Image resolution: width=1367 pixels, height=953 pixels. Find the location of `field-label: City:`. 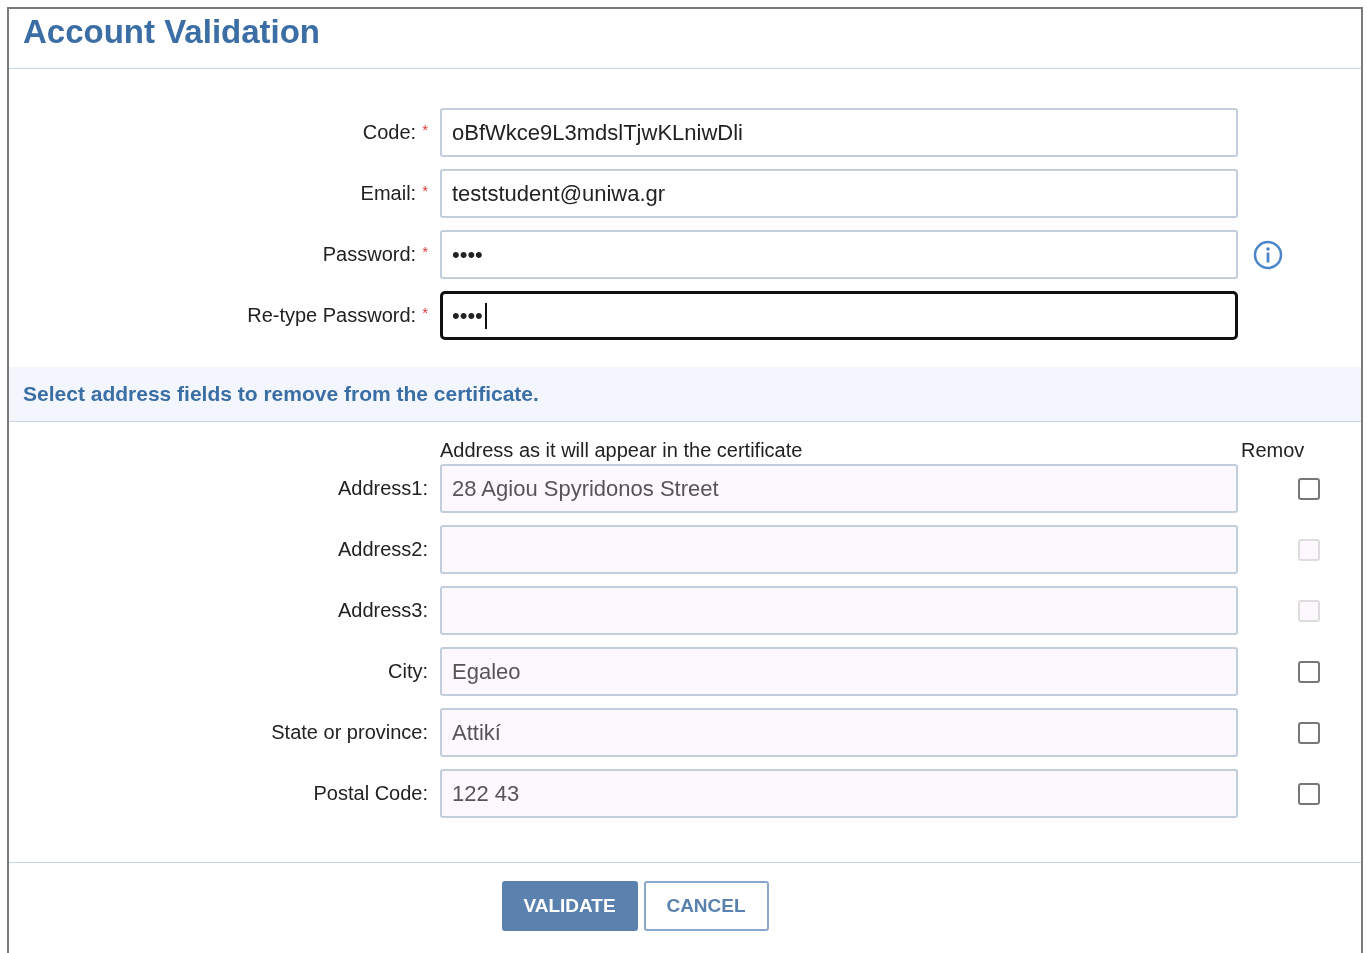

field-label: City: is located at coordinates (408, 671).